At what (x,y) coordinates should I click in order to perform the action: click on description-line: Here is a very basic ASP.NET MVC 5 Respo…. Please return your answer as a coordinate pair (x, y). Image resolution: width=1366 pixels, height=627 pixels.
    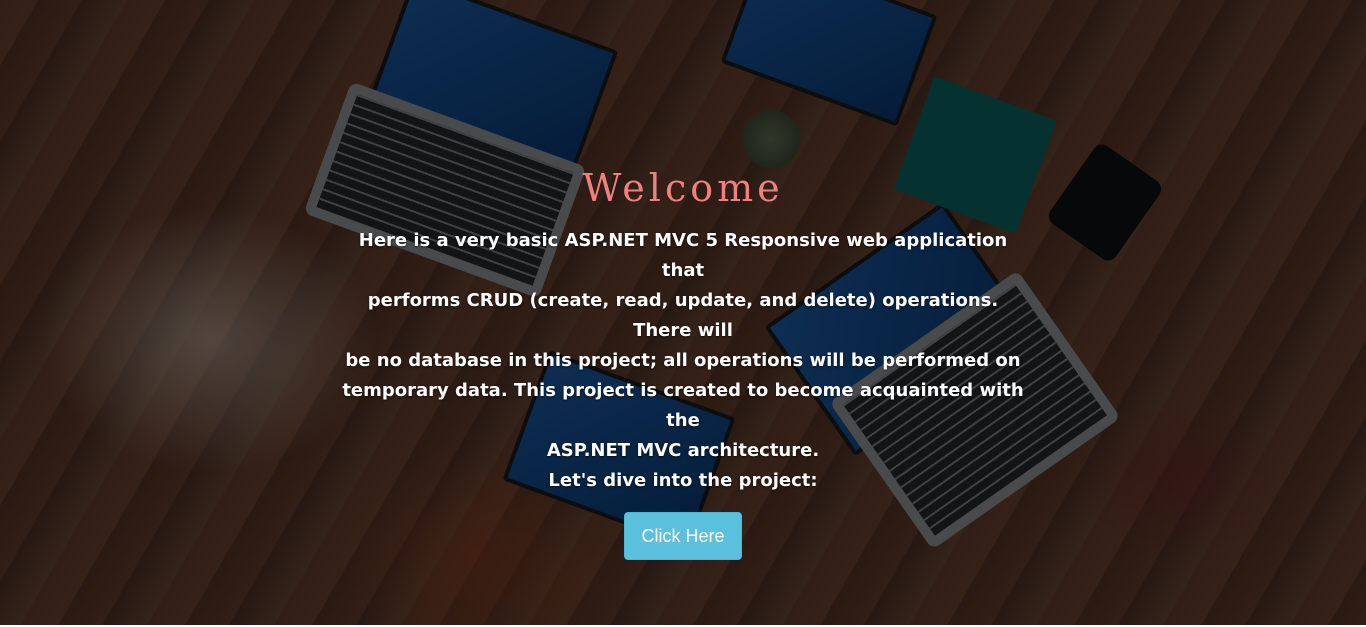
    Looking at the image, I should click on (683, 255).